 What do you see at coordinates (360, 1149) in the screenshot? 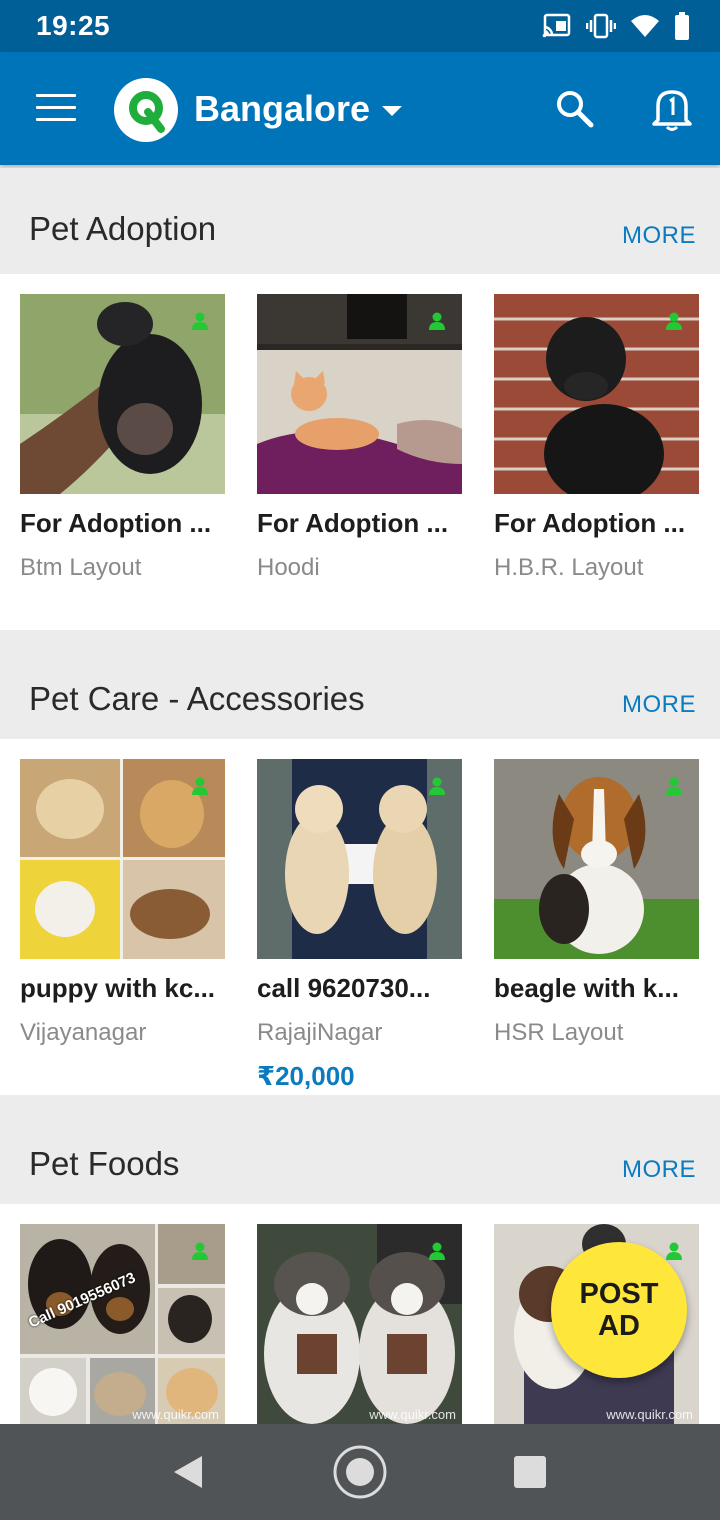
I see `section-header-pet-foods: Pet Foods MORE` at bounding box center [360, 1149].